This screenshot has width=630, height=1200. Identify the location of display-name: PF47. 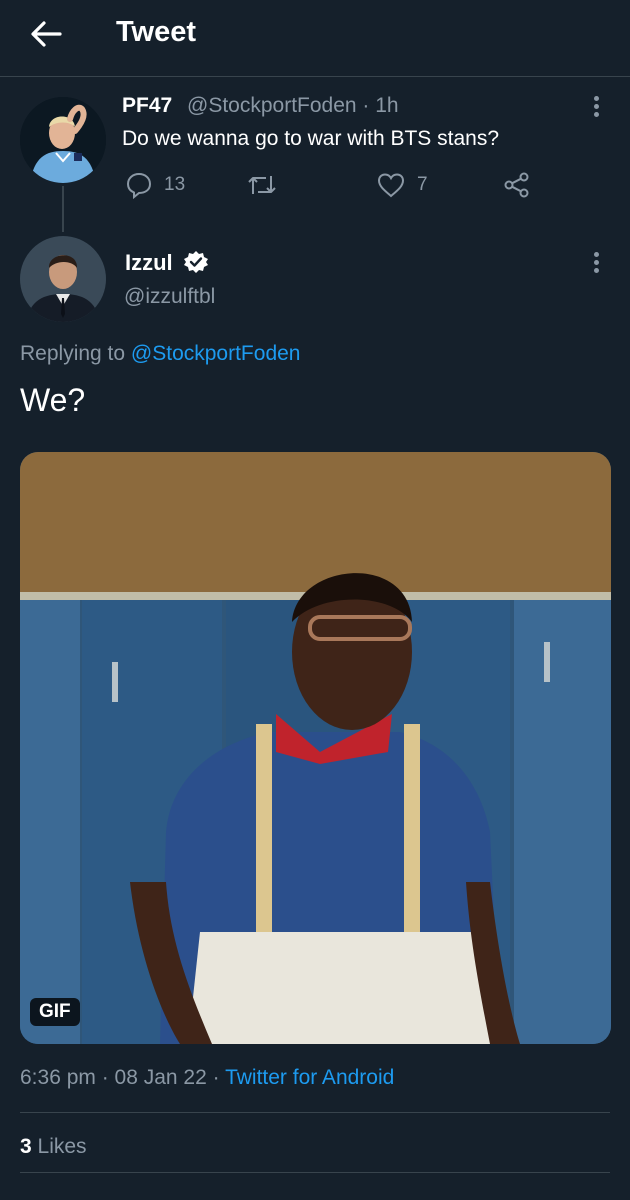
(147, 106).